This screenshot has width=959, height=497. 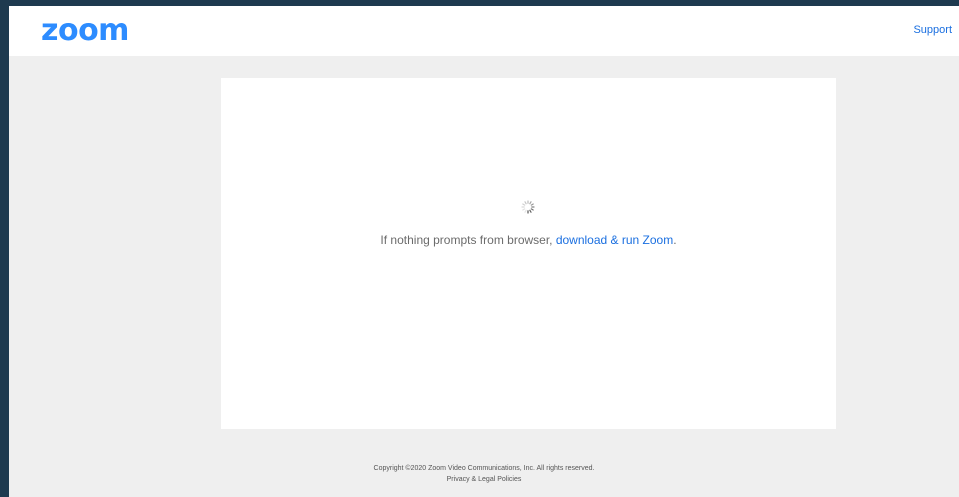 What do you see at coordinates (675, 240) in the screenshot?
I see `prompt-period: .` at bounding box center [675, 240].